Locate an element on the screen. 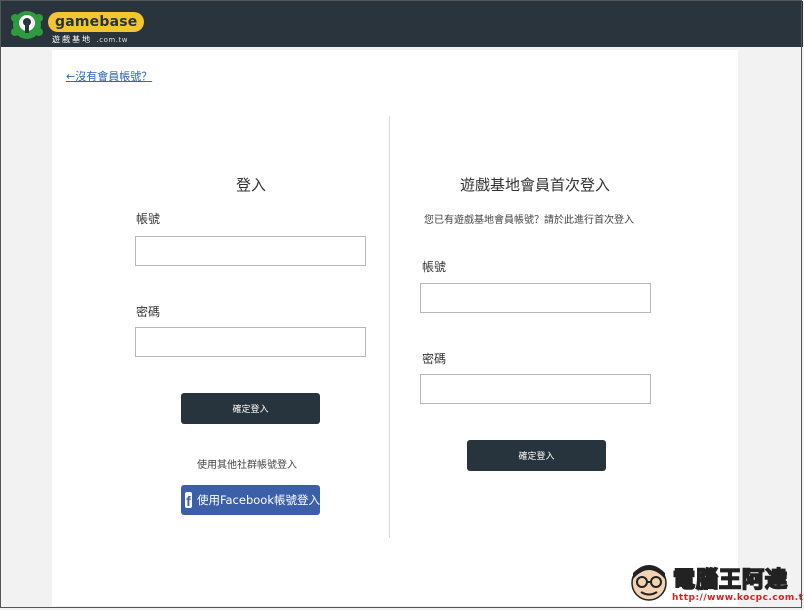 The width and height of the screenshot is (804, 610). logo-domain: .com.tw is located at coordinates (112, 40).